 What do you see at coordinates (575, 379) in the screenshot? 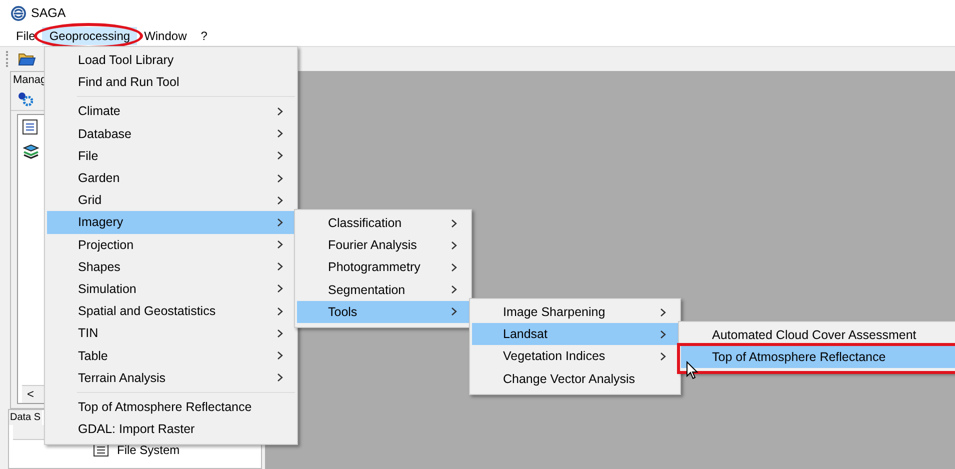
I see `menu-item: Change Vector Analysis` at bounding box center [575, 379].